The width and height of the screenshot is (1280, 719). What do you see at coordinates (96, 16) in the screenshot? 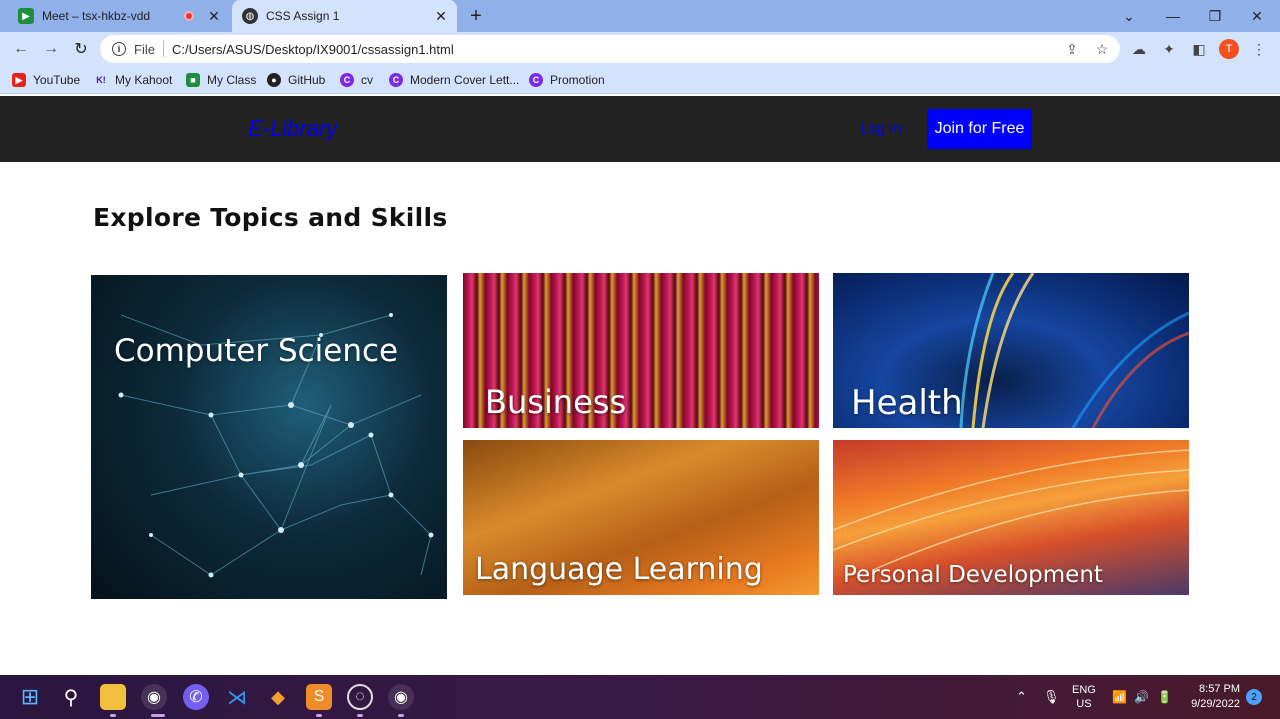
I see `tab-title: Meet – tsx-hkbz-vdd` at bounding box center [96, 16].